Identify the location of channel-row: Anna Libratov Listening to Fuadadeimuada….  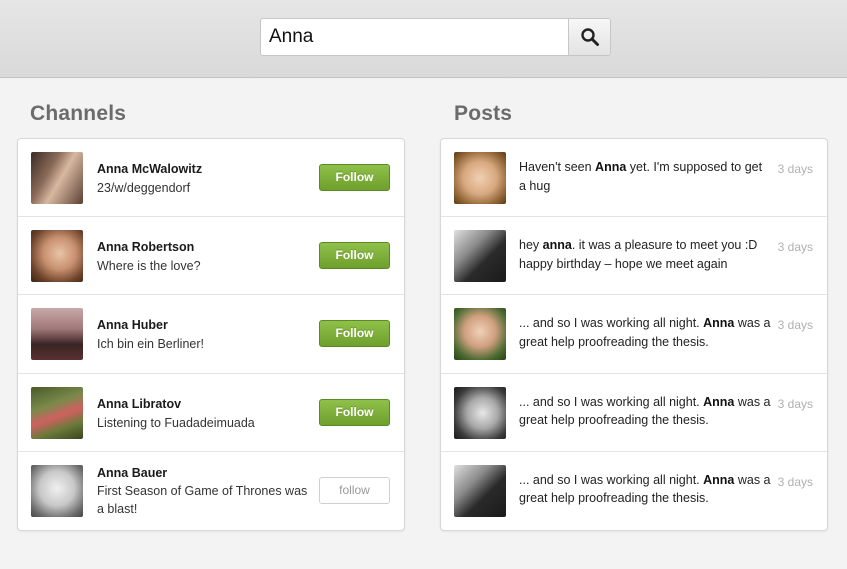
(211, 413).